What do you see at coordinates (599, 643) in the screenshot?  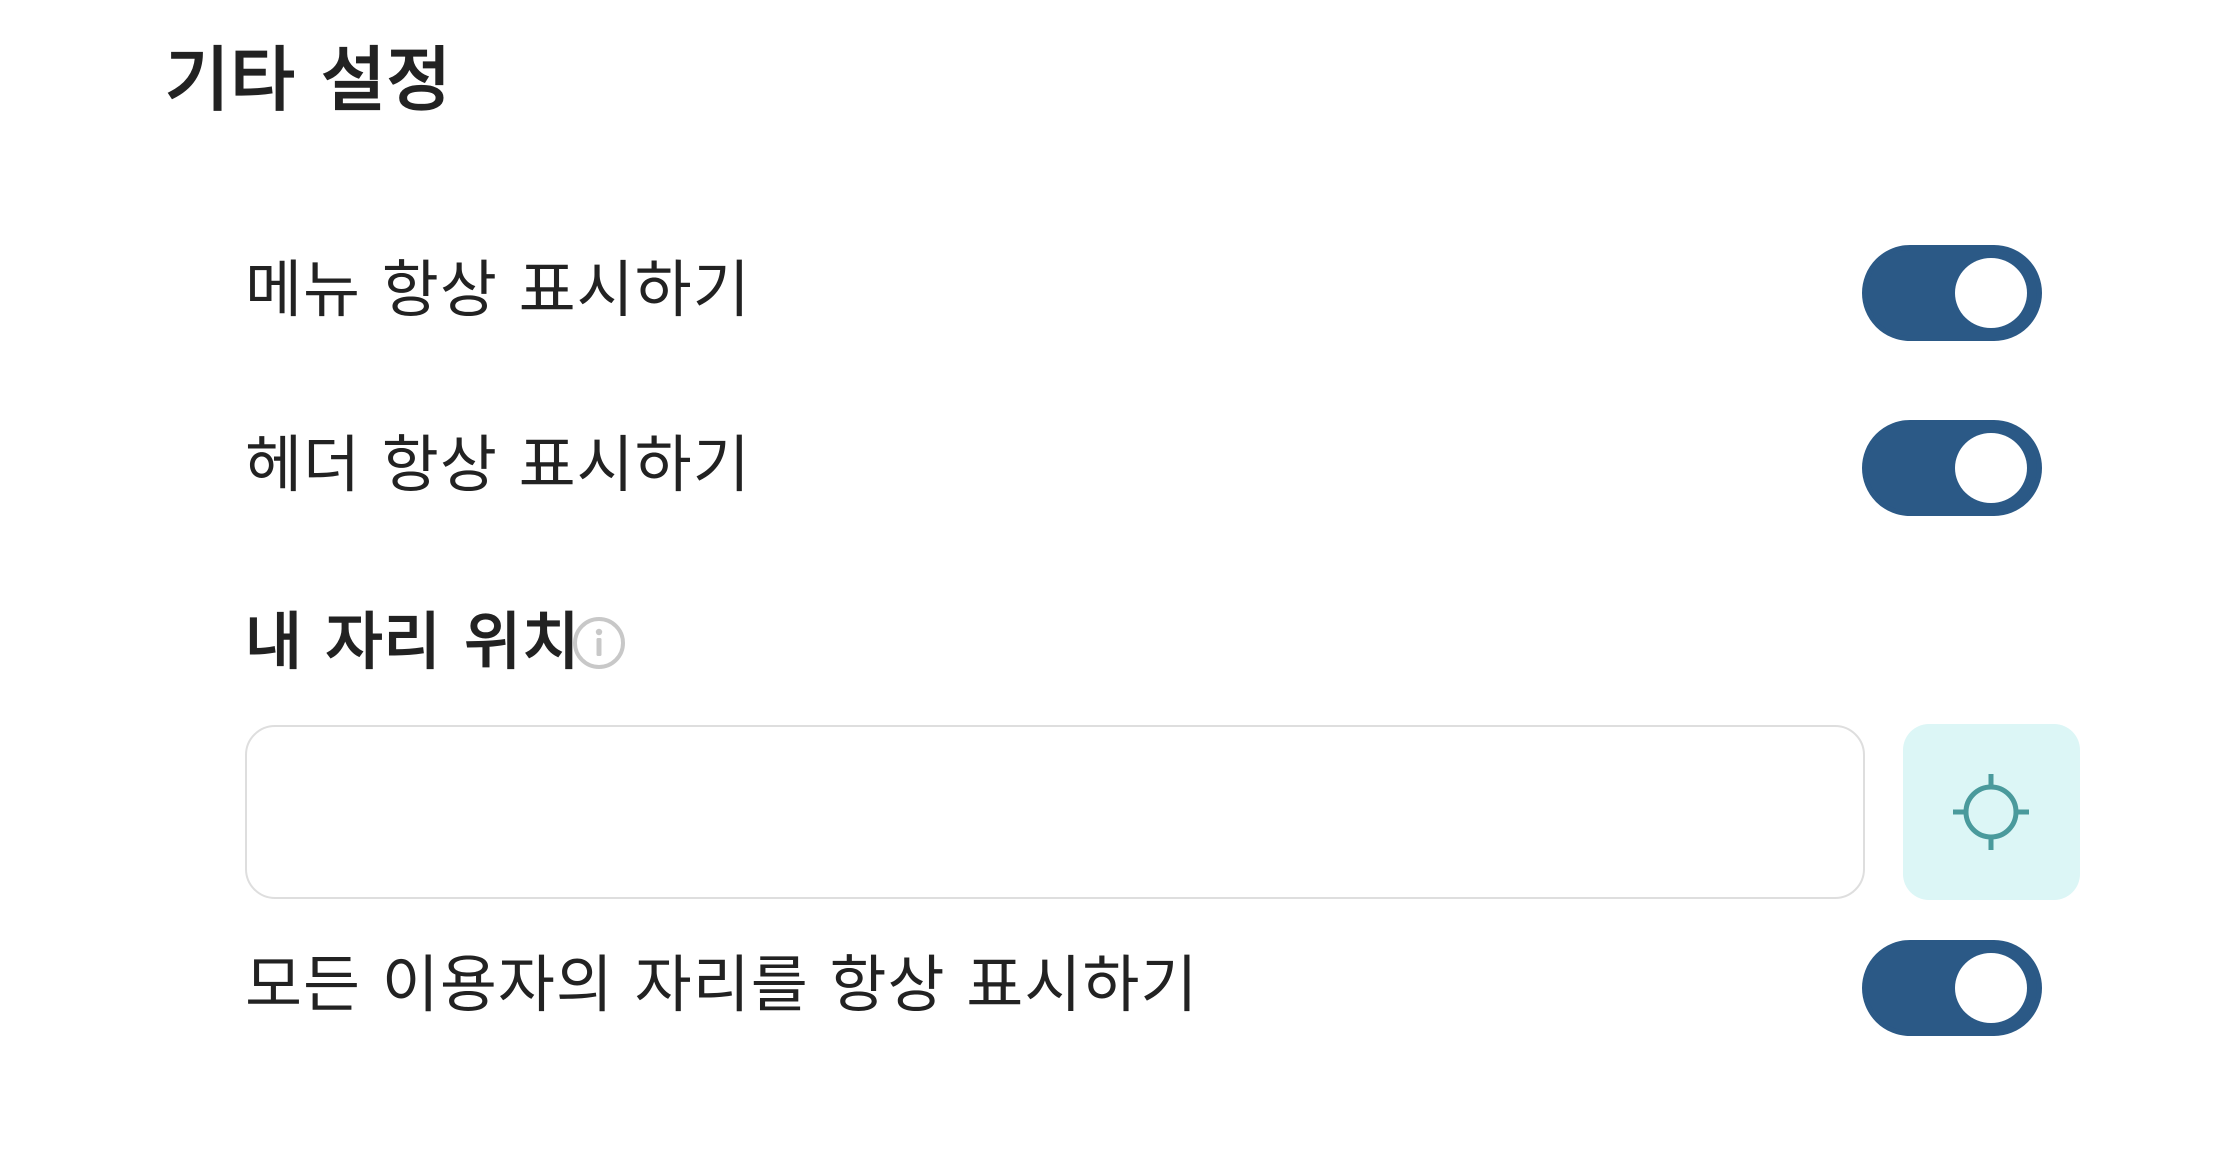 I see `info-icon` at bounding box center [599, 643].